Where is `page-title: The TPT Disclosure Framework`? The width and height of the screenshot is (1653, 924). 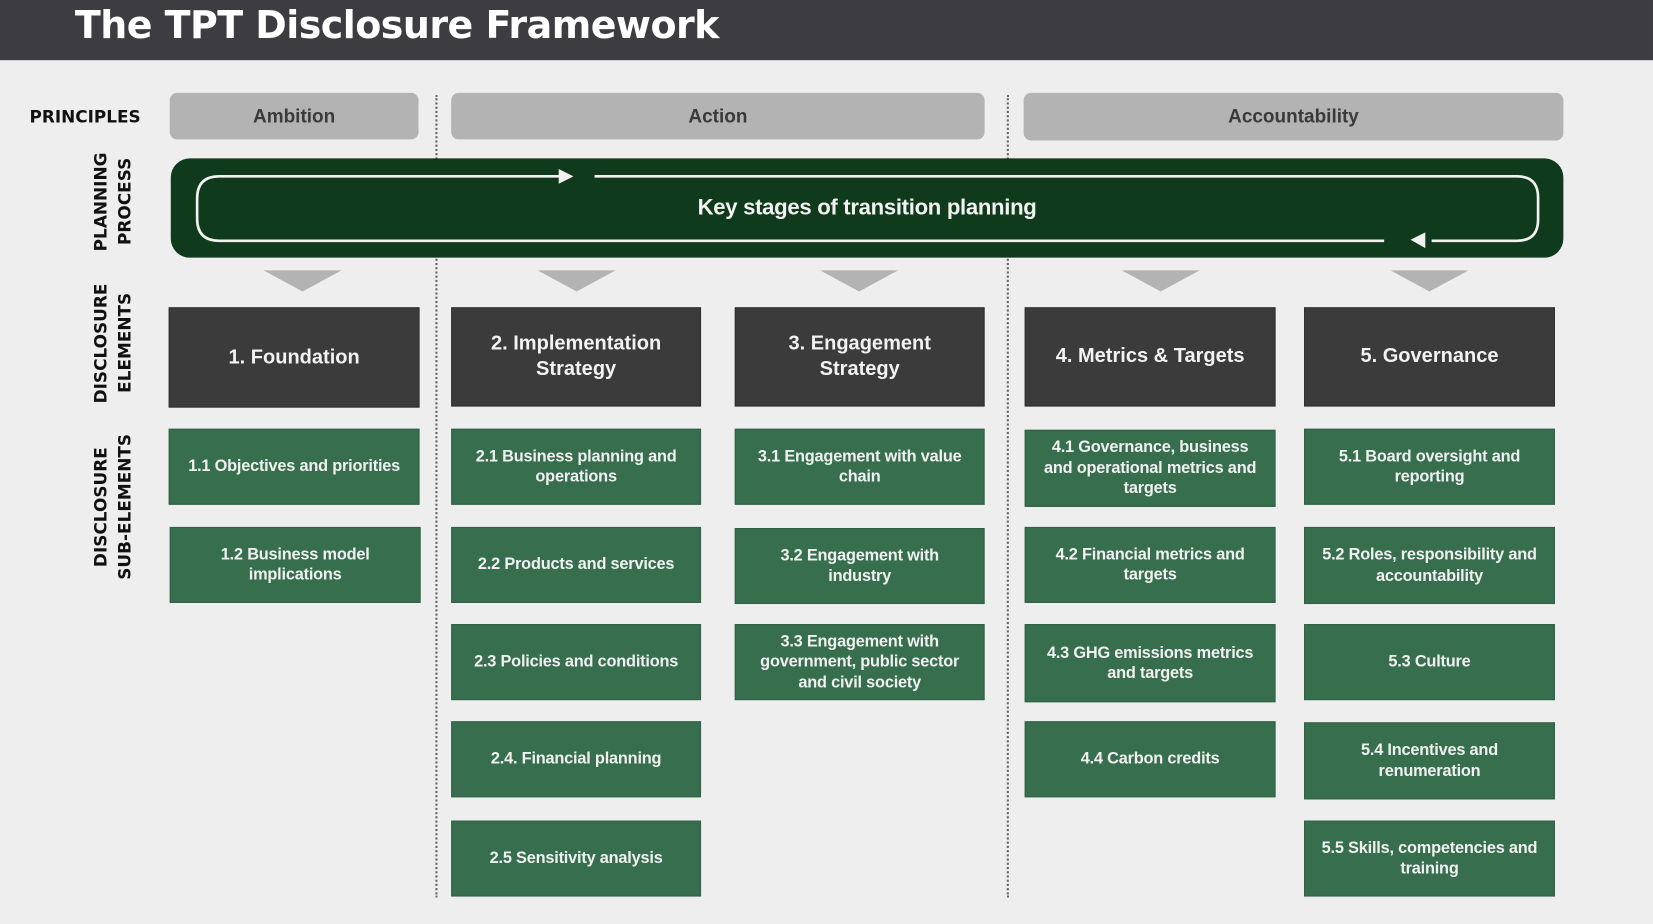 page-title: The TPT Disclosure Framework is located at coordinates (397, 26).